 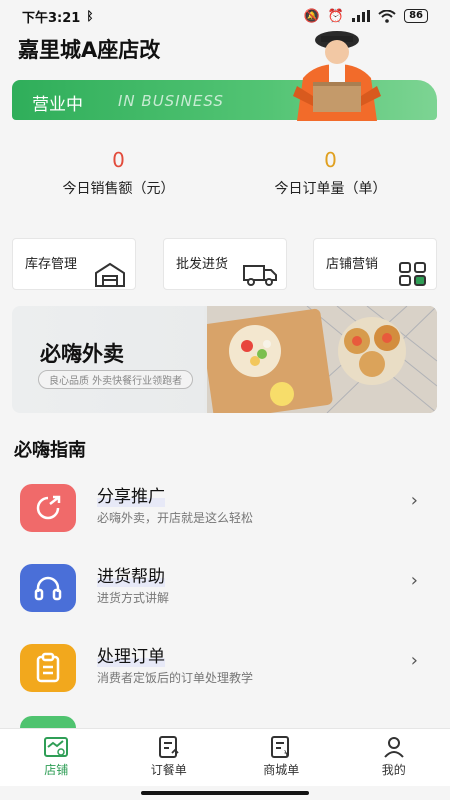 What do you see at coordinates (110, 274) in the screenshot?
I see `warehouse-icon` at bounding box center [110, 274].